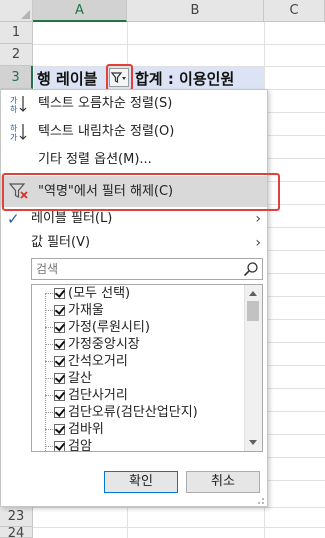  I want to click on menu-item-value-filter: 값 필터(V) ›, so click(134, 243).